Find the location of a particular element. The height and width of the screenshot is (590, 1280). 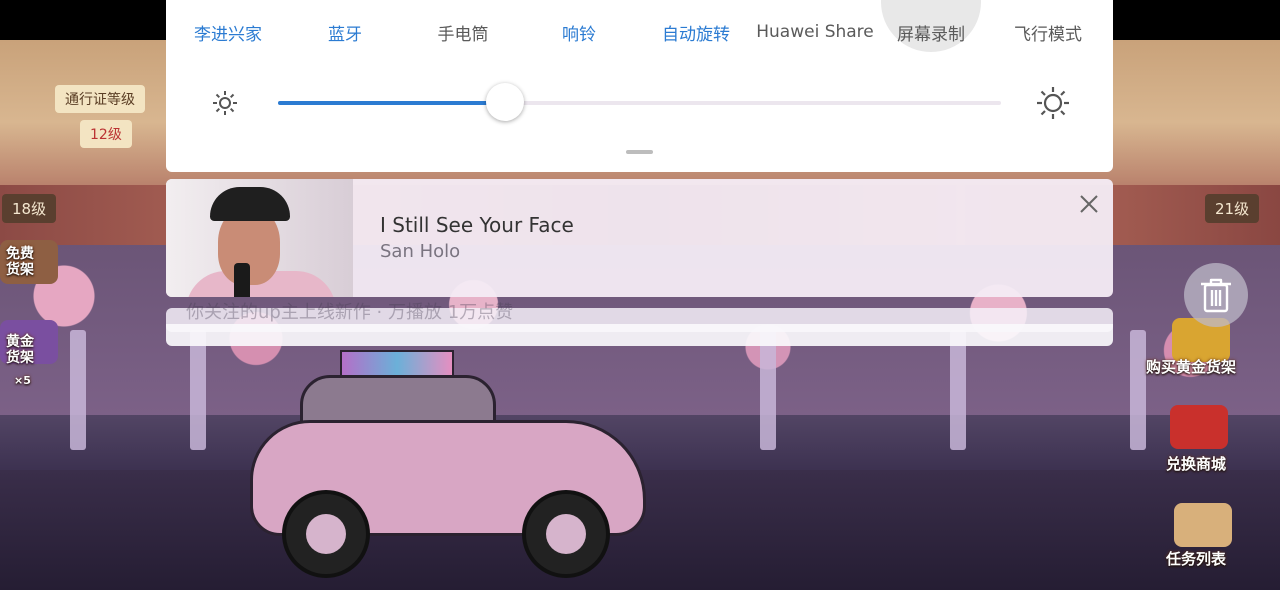

track-artist: San Holo is located at coordinates (420, 251).